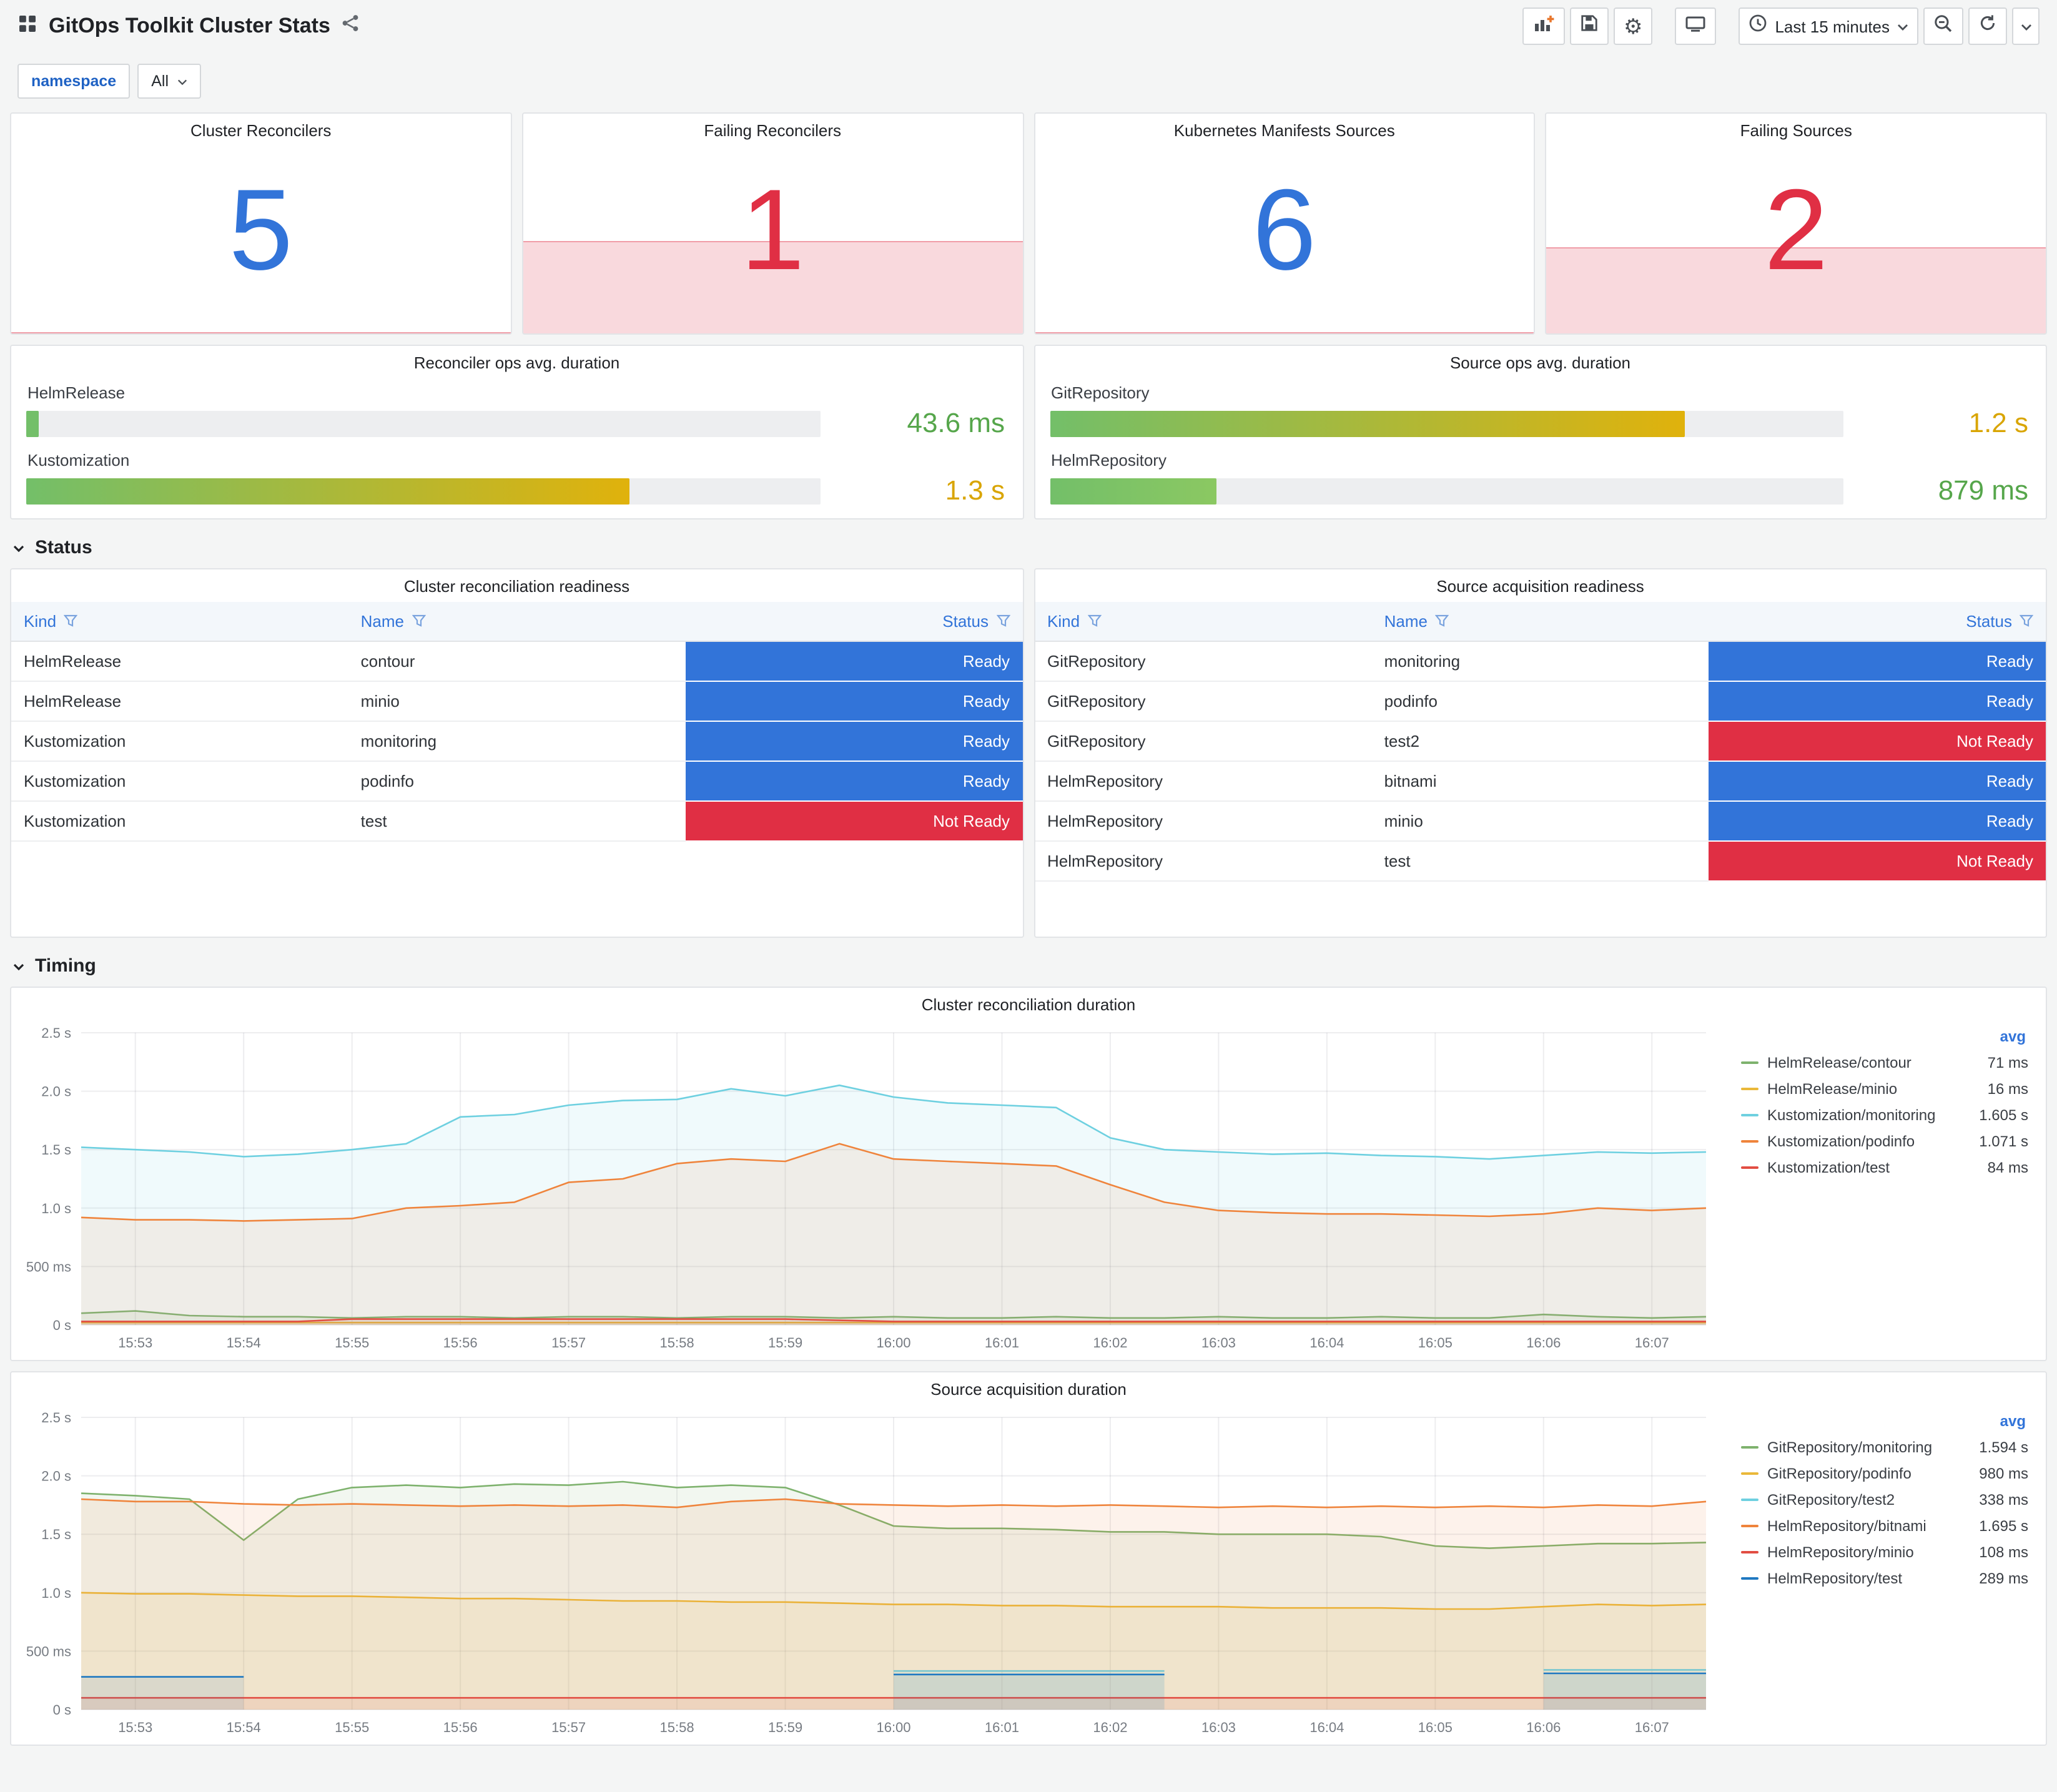 The width and height of the screenshot is (2057, 1792). I want to click on legend-item: HelmRepository/test 289 ms, so click(1885, 1578).